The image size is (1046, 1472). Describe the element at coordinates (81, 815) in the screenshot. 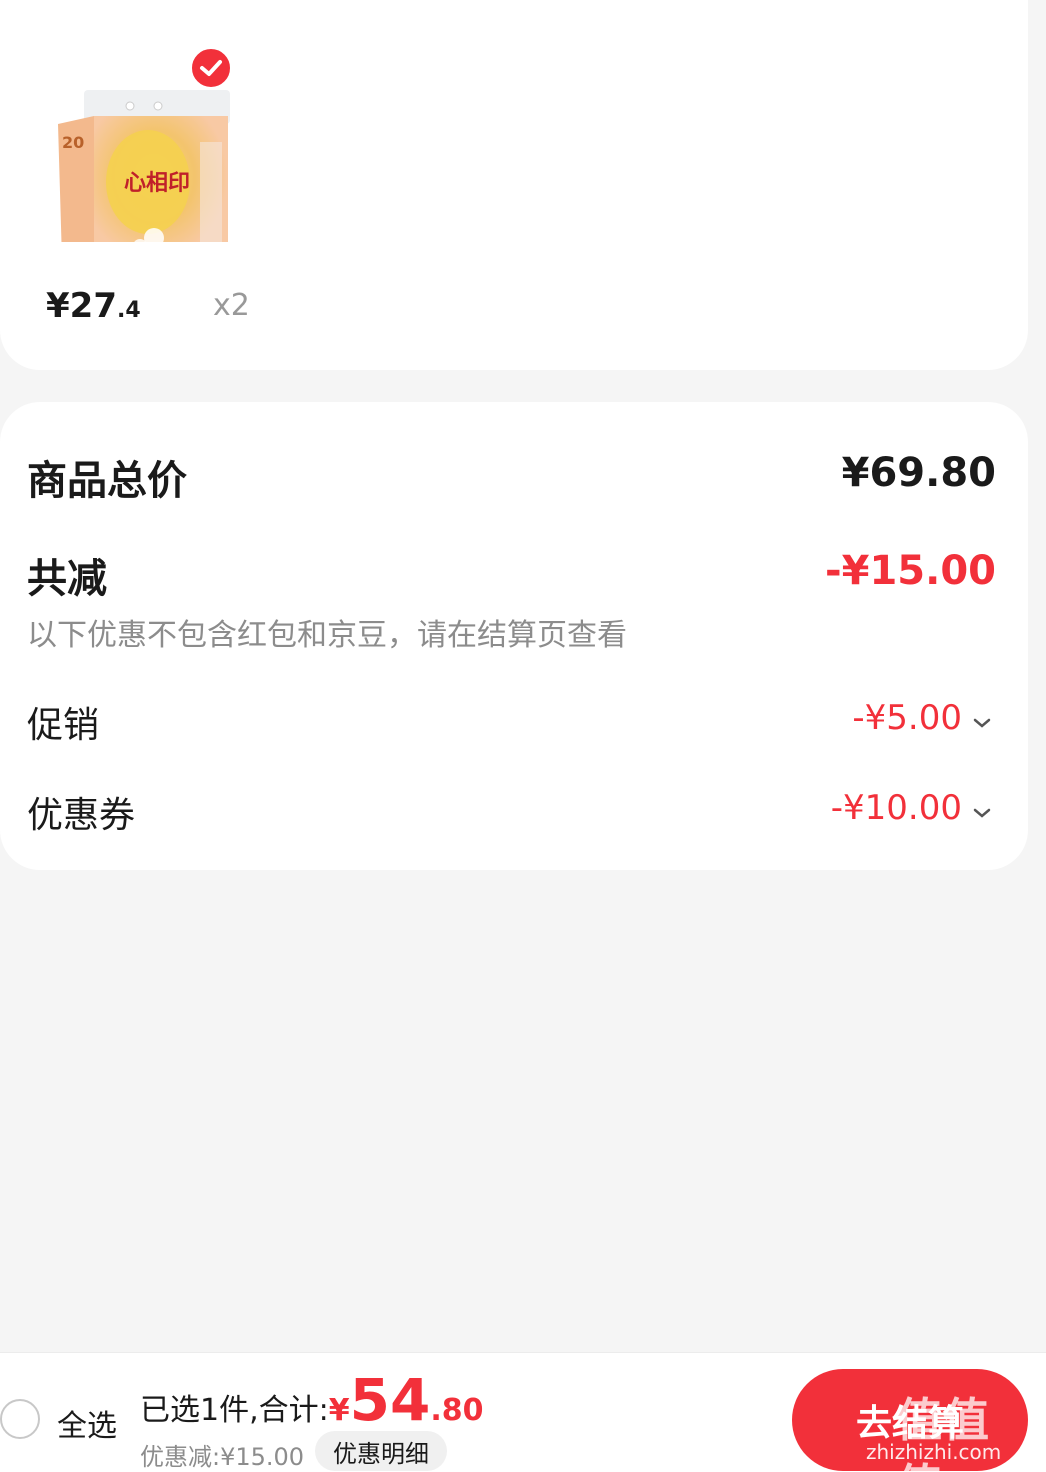

I see `coupon-label: 优惠券` at that location.